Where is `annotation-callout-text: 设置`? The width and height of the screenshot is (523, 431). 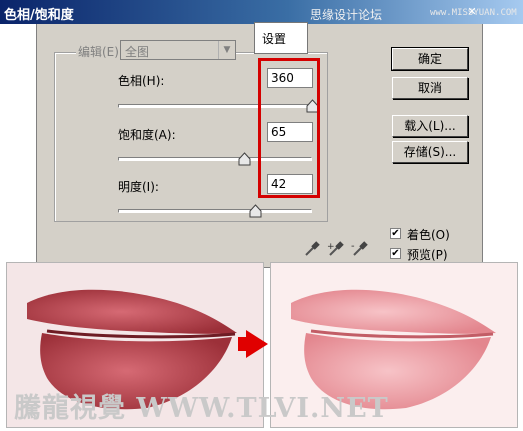
annotation-callout-text: 设置 is located at coordinates (274, 39).